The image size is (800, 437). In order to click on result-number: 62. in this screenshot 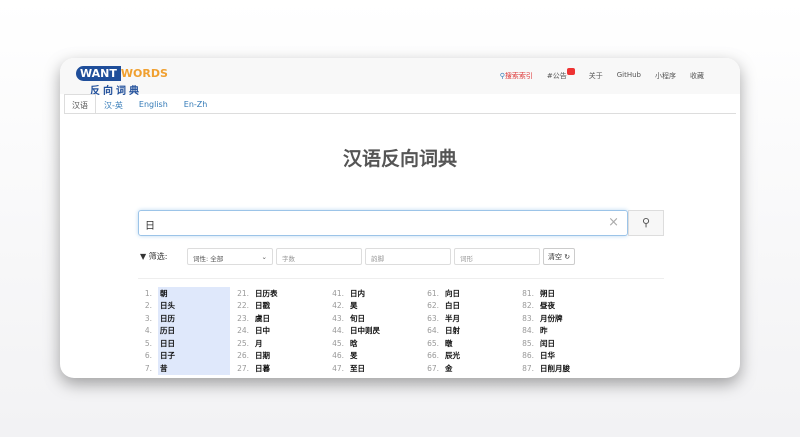, I will do `click(433, 306)`.